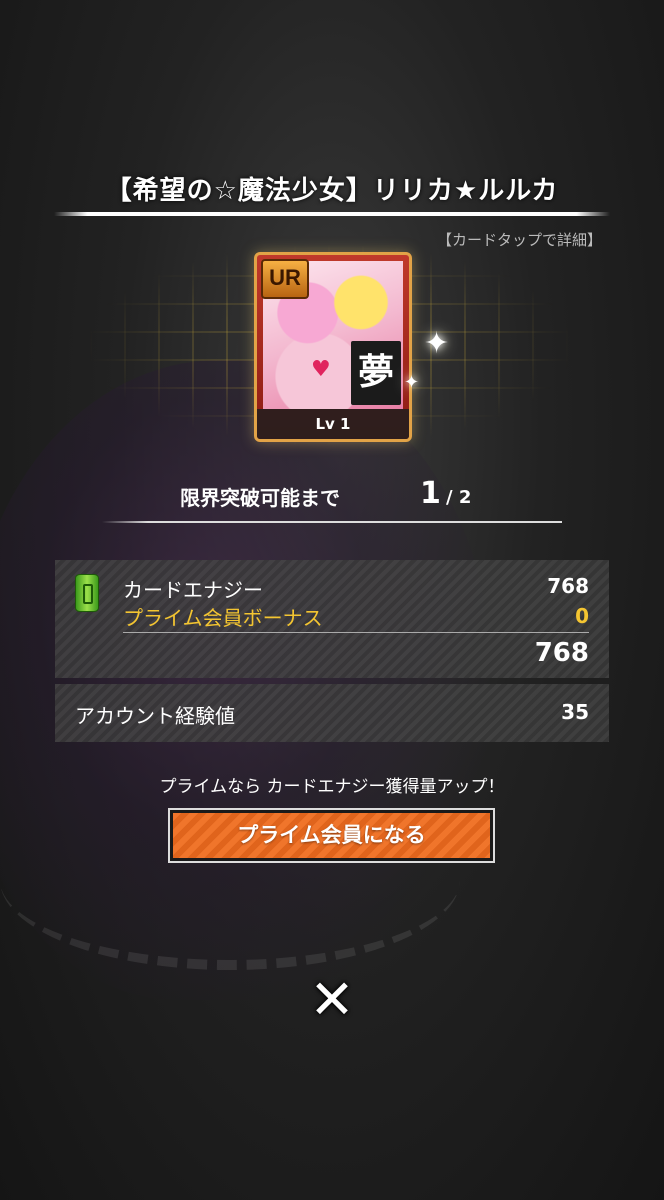  What do you see at coordinates (332, 1000) in the screenshot?
I see `close-icon: ✕` at bounding box center [332, 1000].